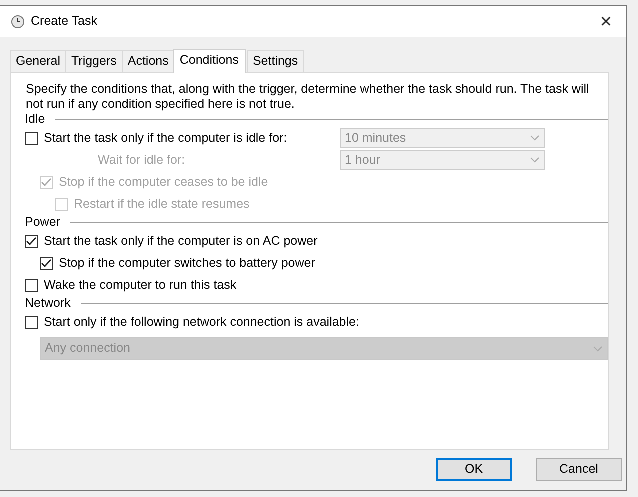  What do you see at coordinates (35, 119) in the screenshot?
I see `section-heading: Idle` at bounding box center [35, 119].